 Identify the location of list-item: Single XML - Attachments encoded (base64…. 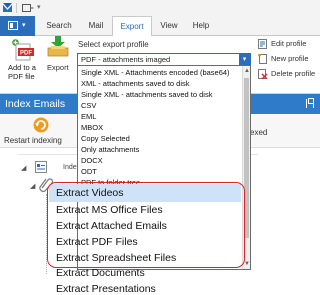
(155, 73).